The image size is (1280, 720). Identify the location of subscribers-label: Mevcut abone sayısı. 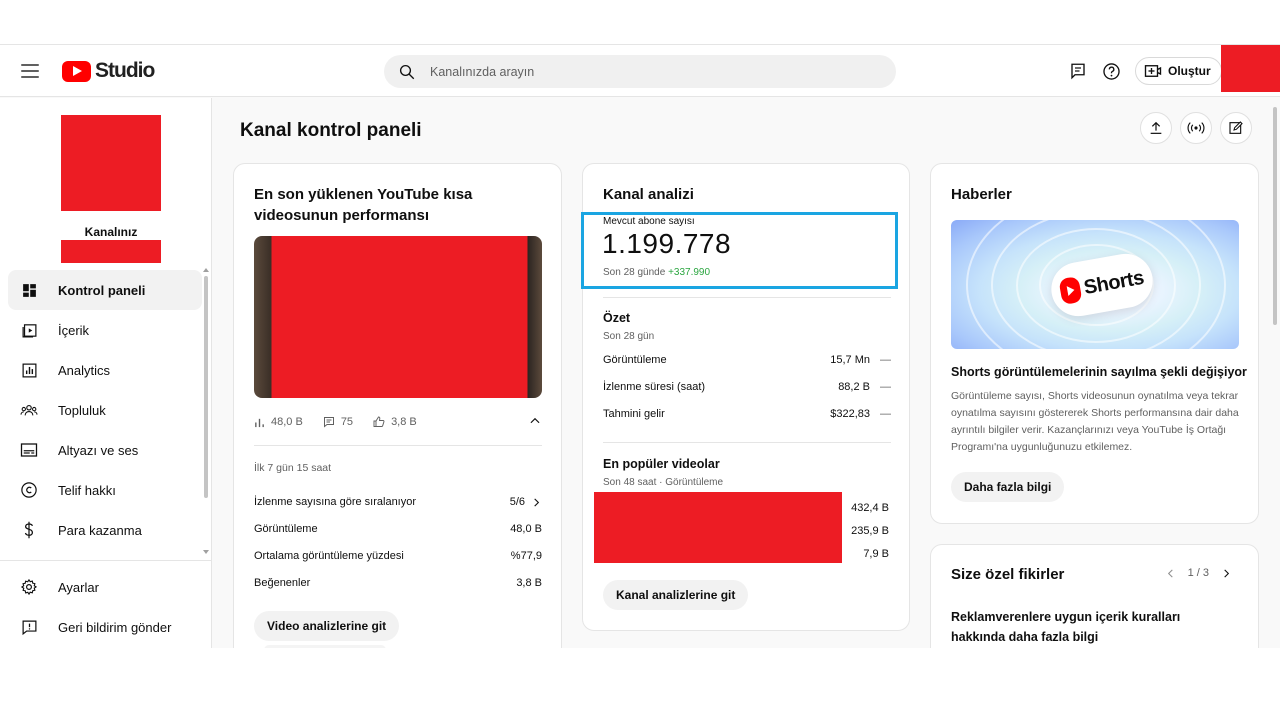
(649, 221).